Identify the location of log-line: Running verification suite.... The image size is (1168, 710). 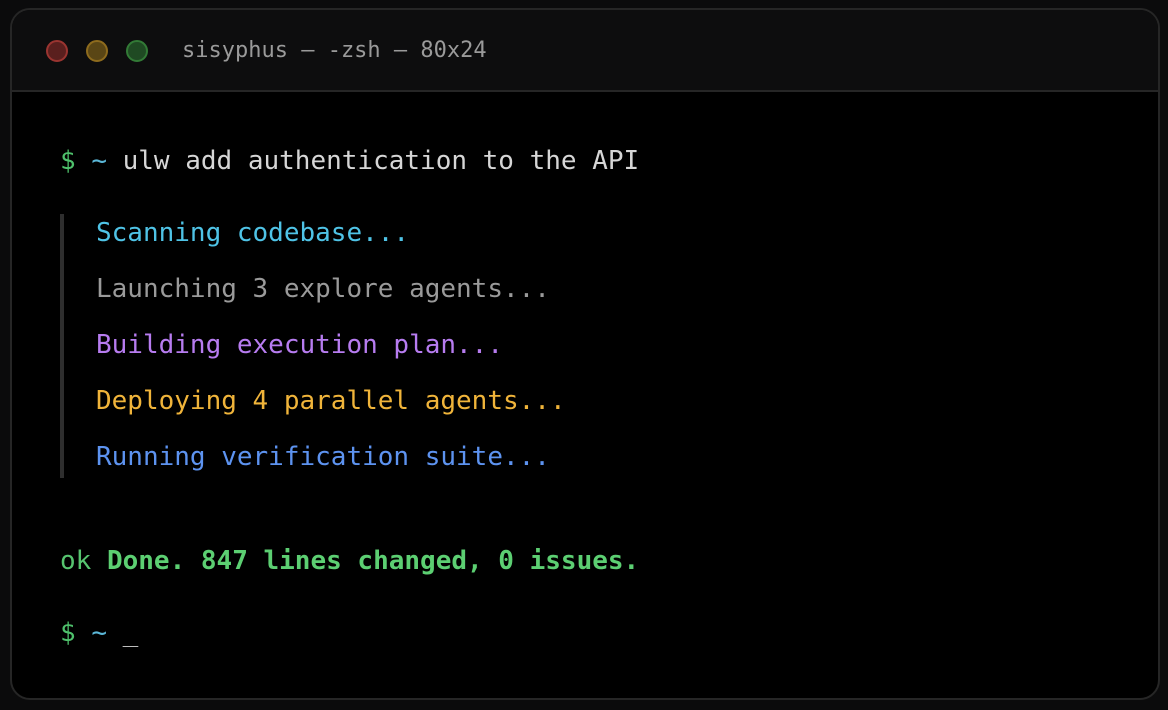
(323, 457).